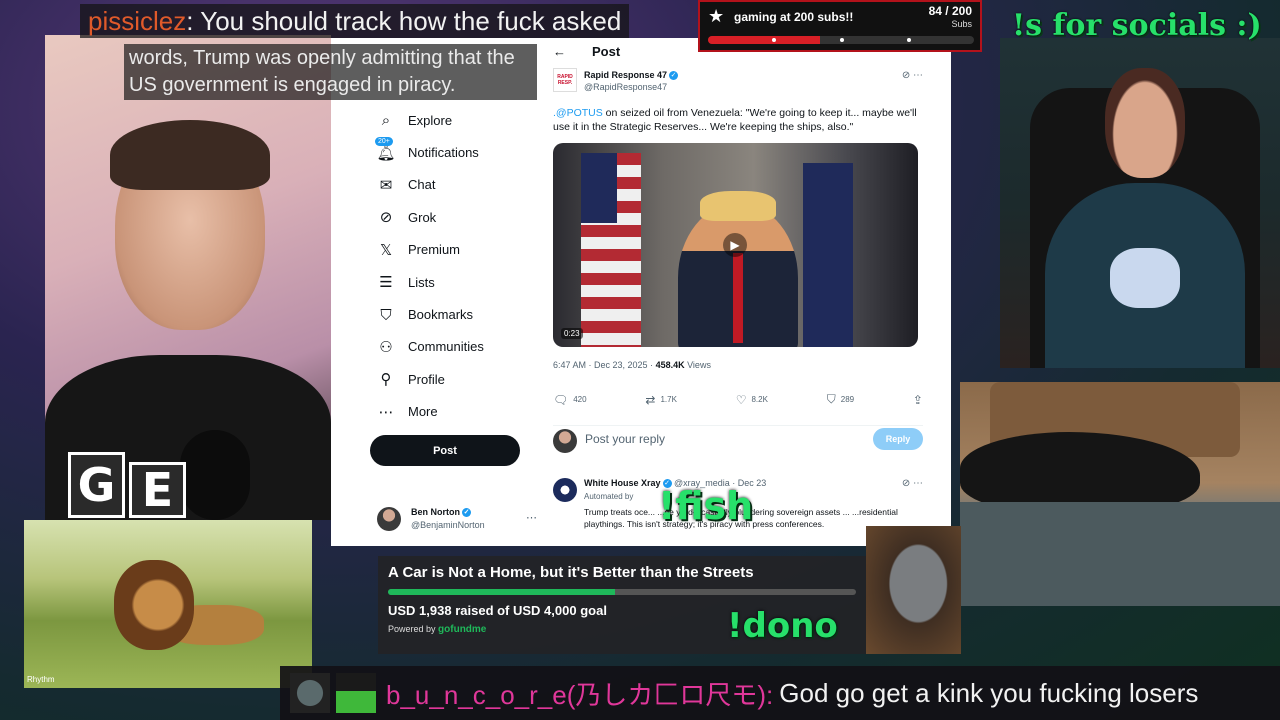 The width and height of the screenshot is (1280, 720). Describe the element at coordinates (41, 679) in the screenshot. I see `watermark: Rhythm` at that location.